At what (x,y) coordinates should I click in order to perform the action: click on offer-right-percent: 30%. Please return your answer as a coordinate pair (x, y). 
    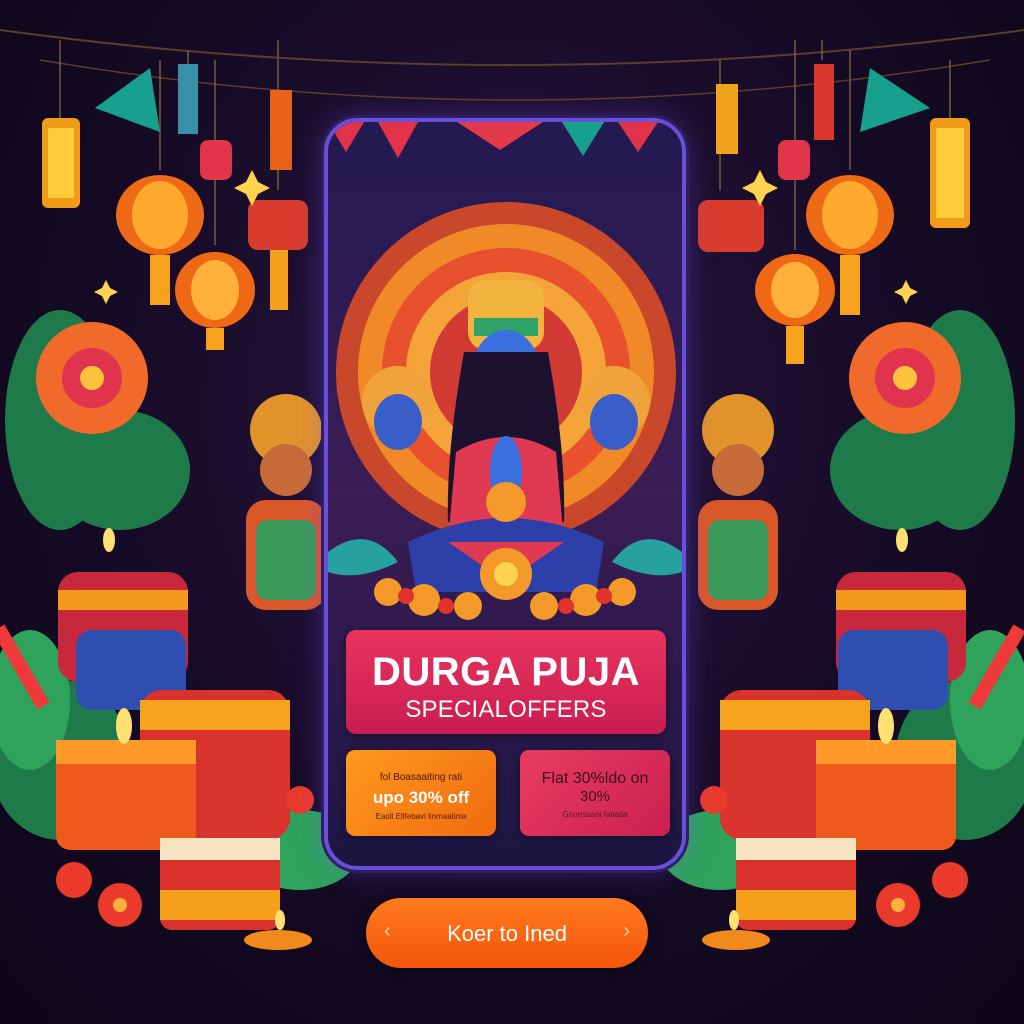
    Looking at the image, I should click on (595, 796).